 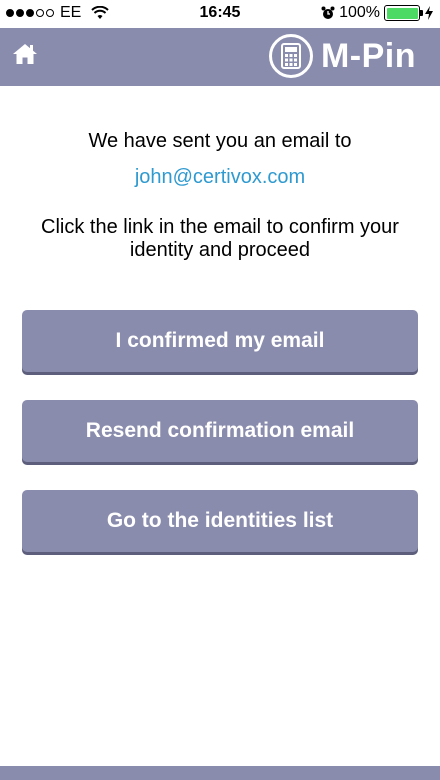 What do you see at coordinates (328, 12) in the screenshot?
I see `alarm-clock-icon` at bounding box center [328, 12].